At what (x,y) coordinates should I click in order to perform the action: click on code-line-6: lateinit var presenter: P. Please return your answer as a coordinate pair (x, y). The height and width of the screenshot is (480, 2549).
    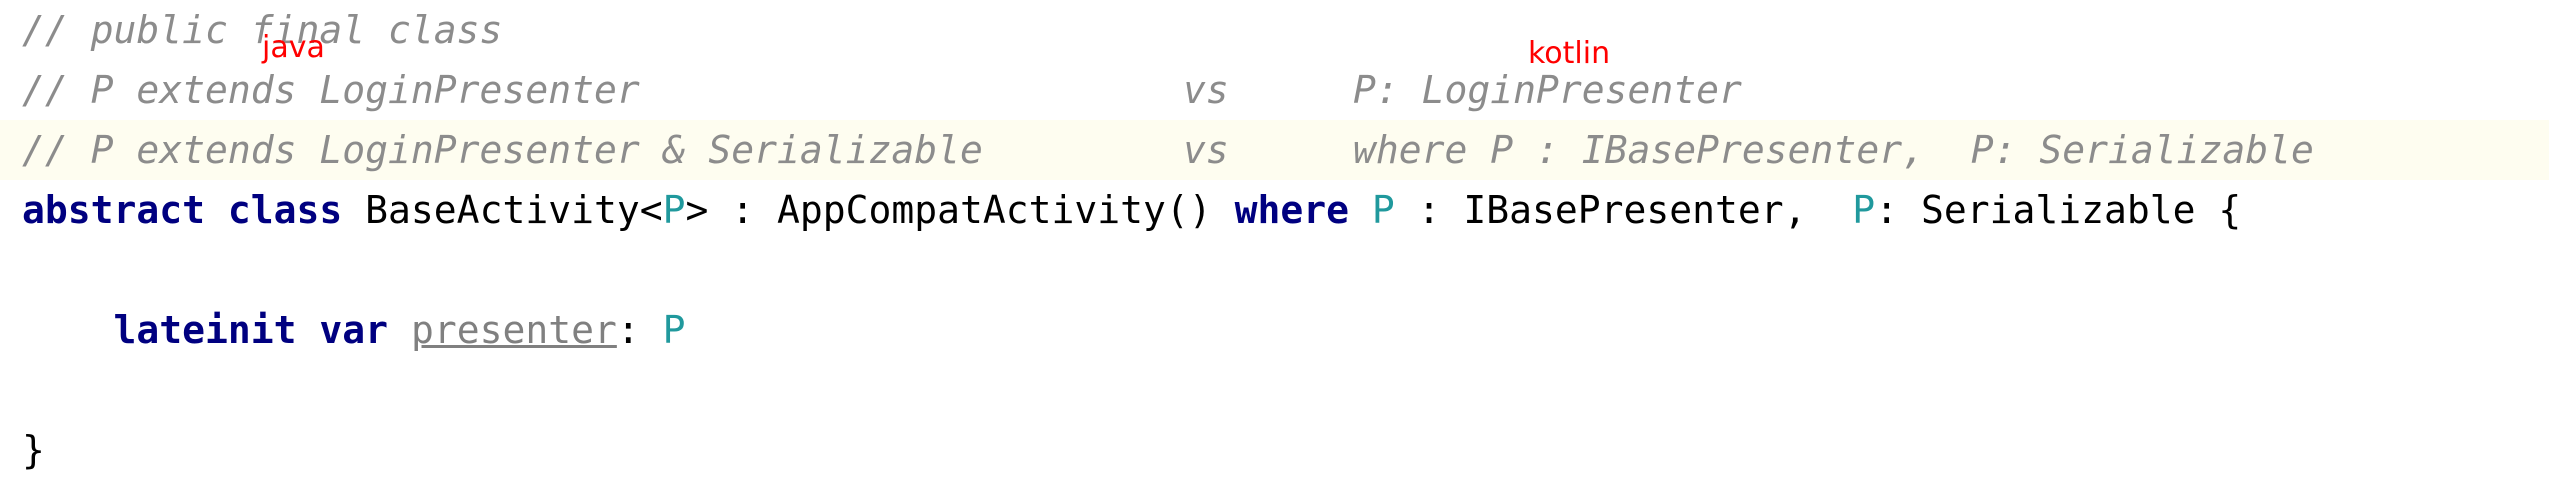
    Looking at the image, I should click on (1274, 330).